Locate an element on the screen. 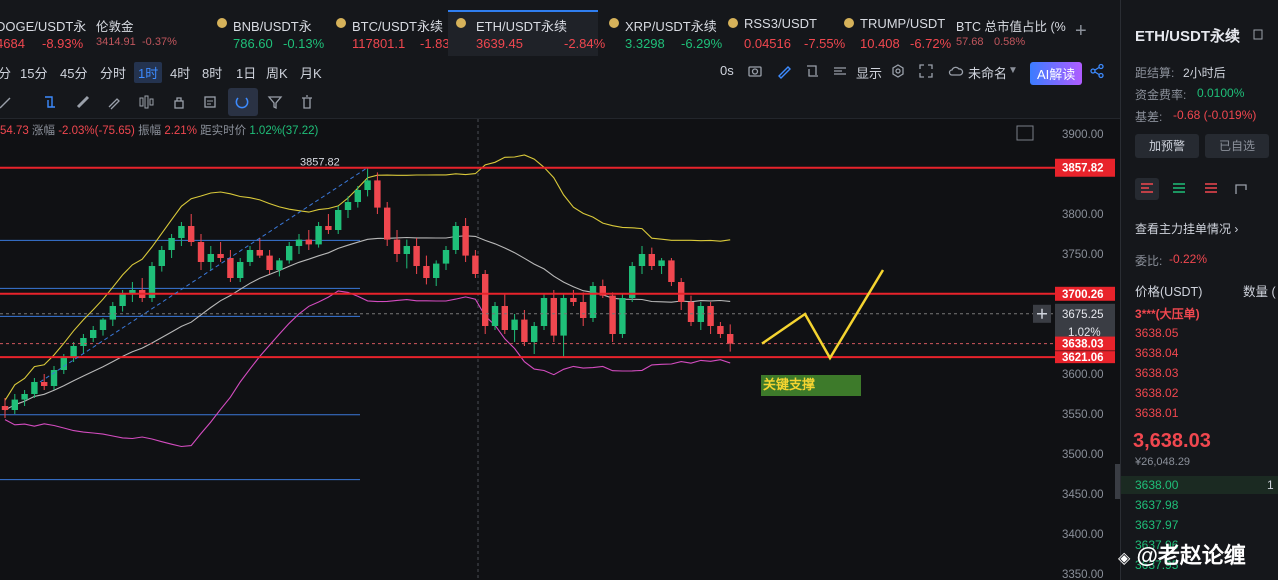 The height and width of the screenshot is (580, 1278). symbol-tab-6: RSS3/USDT 0.04516 -7.55% is located at coordinates (791, 34).